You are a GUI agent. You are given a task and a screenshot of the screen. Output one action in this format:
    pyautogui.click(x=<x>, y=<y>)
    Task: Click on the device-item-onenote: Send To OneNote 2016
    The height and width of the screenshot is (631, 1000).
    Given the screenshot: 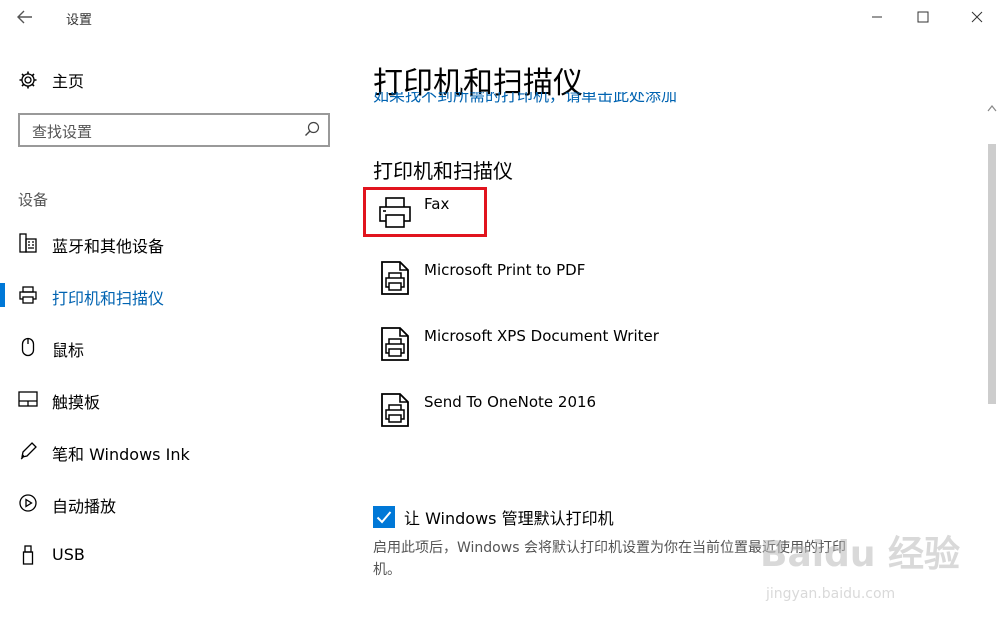 What is the action you would take?
    pyautogui.click(x=653, y=410)
    